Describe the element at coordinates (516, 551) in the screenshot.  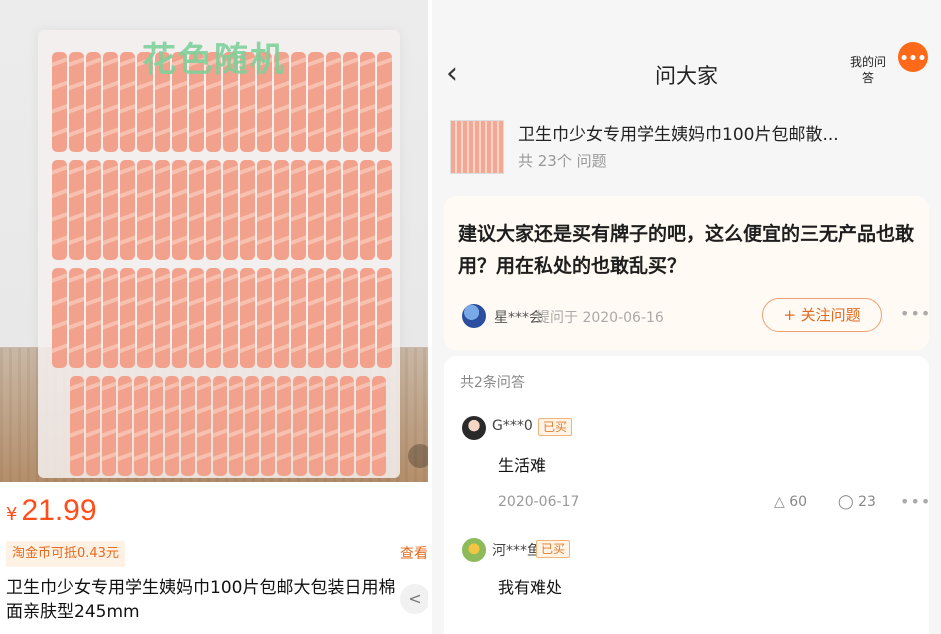
I see `answer-user: 河***鱼` at that location.